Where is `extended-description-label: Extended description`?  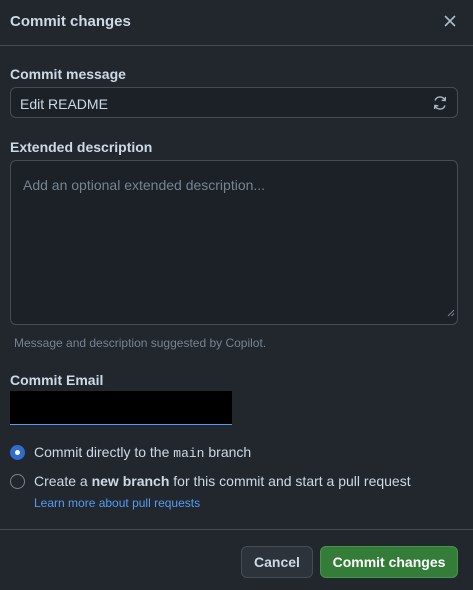 extended-description-label: Extended description is located at coordinates (81, 147).